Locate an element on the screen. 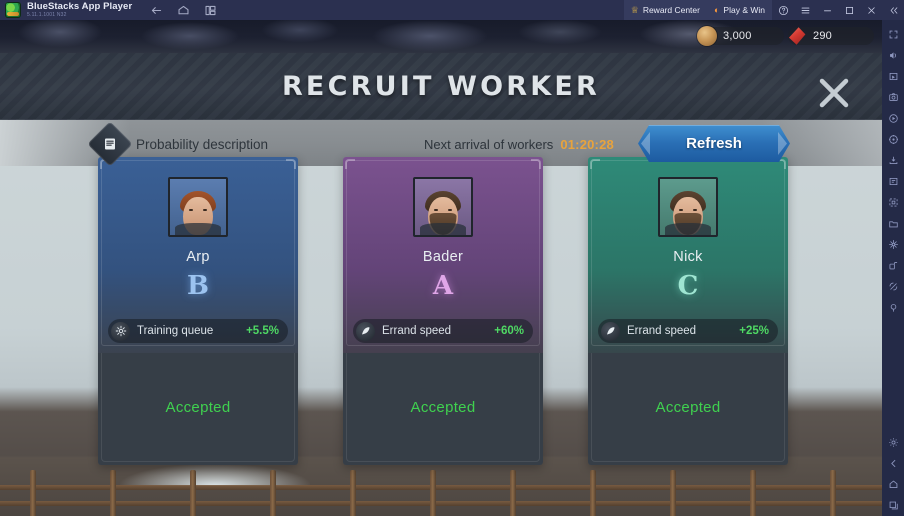 The width and height of the screenshot is (904, 516). close-icon is located at coordinates (871, 10).